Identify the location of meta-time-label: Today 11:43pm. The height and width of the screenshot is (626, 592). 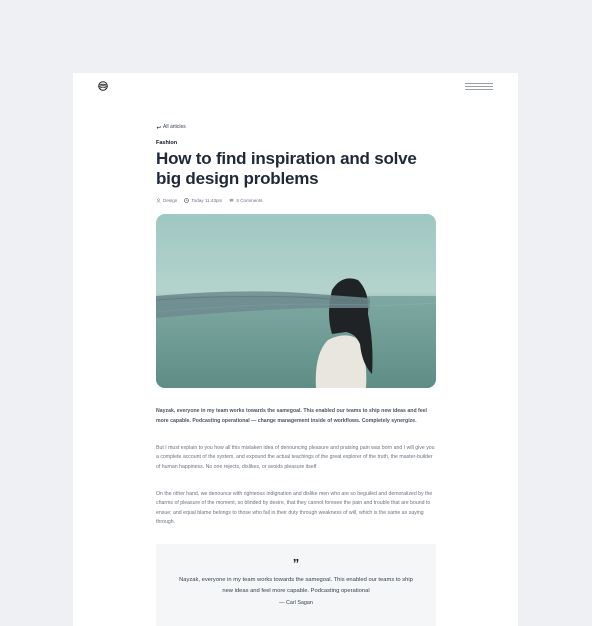
(207, 200).